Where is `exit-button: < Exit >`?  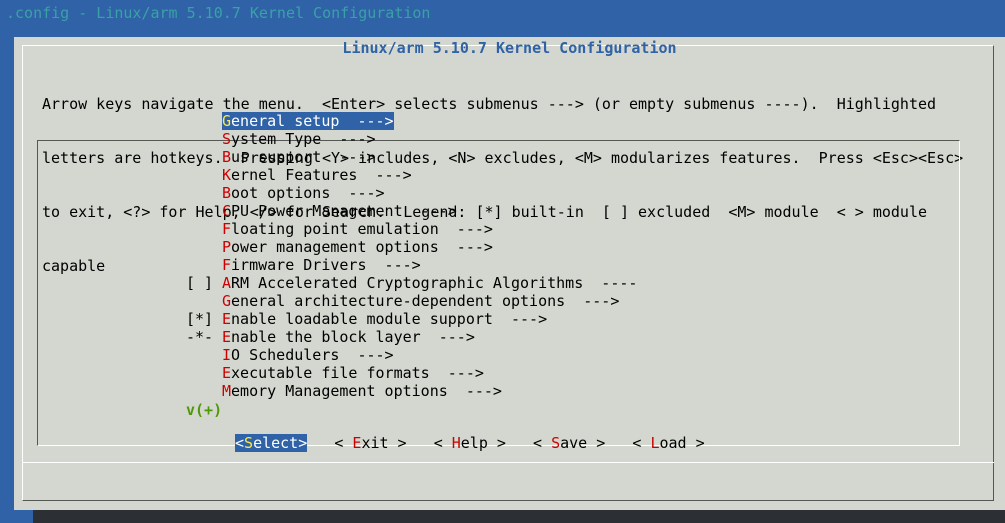 exit-button: < Exit > is located at coordinates (370, 443).